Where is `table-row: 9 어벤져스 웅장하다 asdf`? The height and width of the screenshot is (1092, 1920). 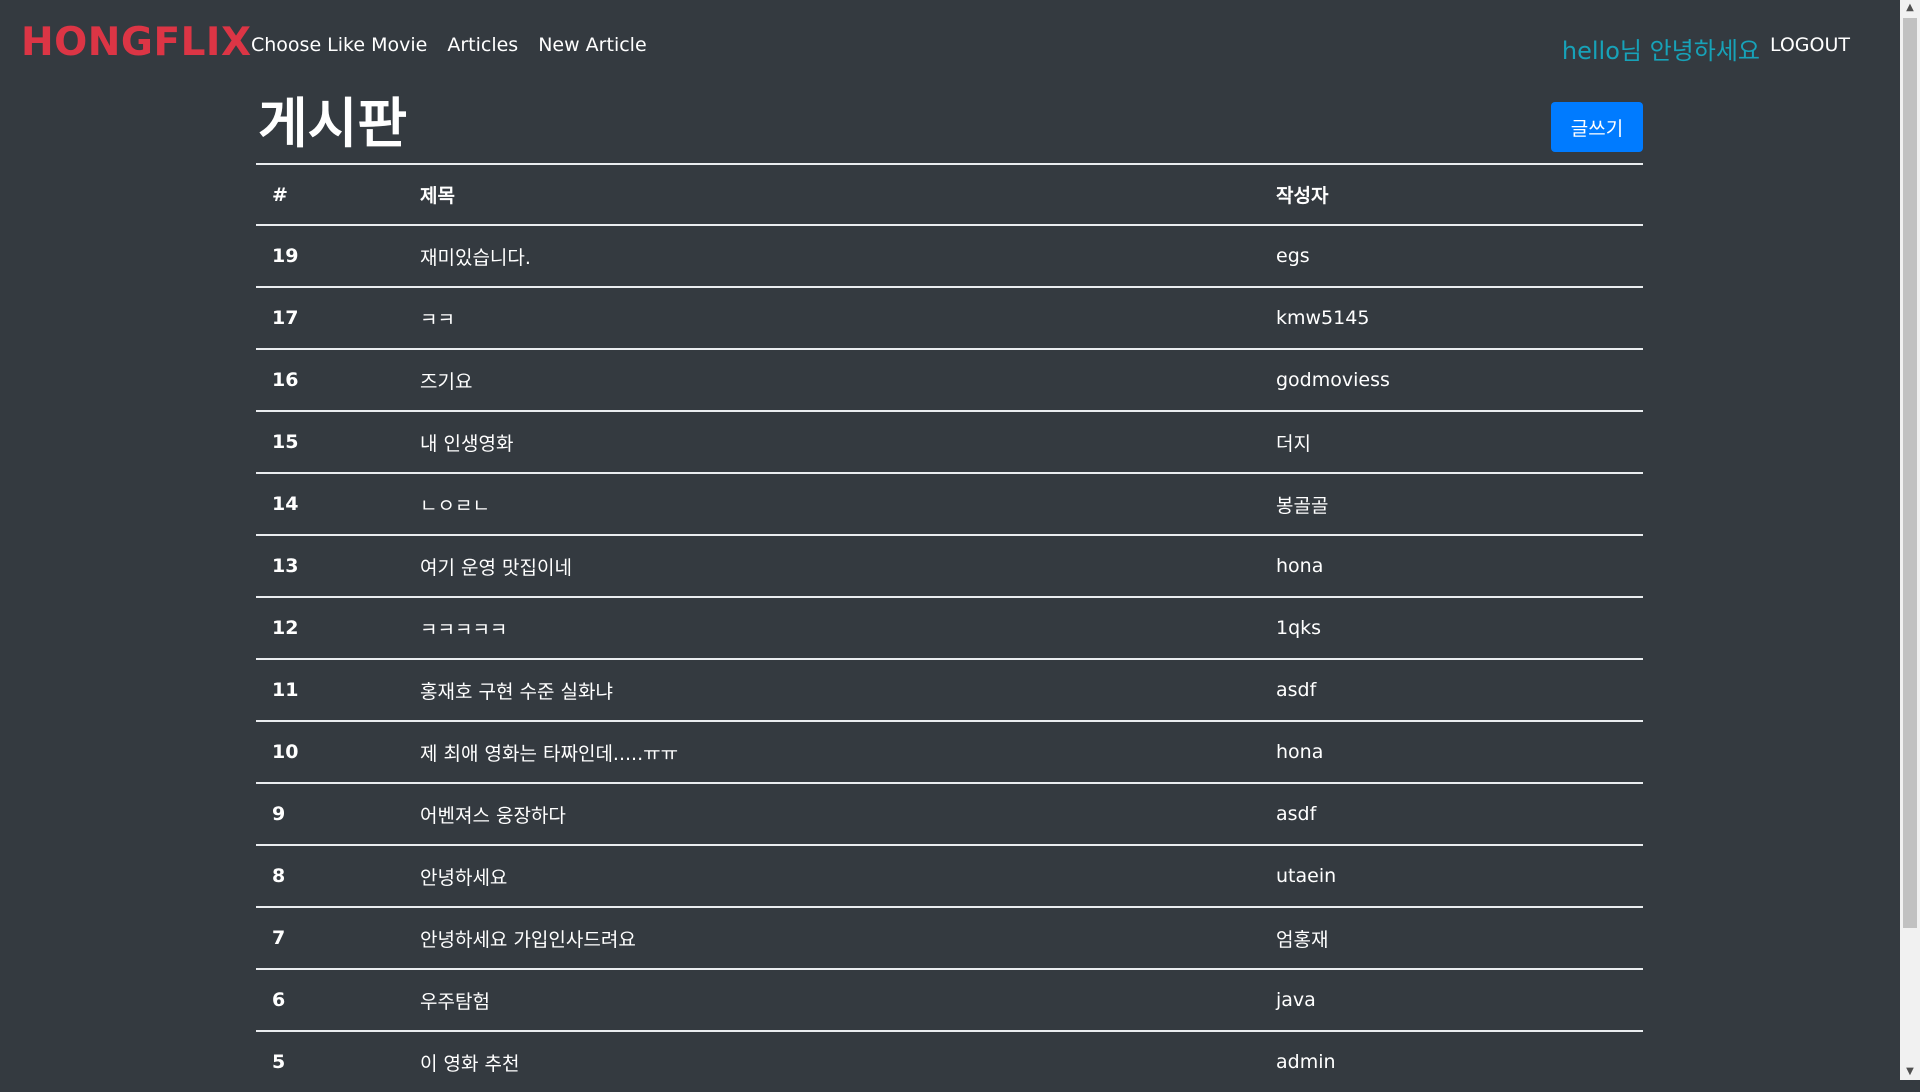
table-row: 9 어벤져스 웅장하다 asdf is located at coordinates (949, 813).